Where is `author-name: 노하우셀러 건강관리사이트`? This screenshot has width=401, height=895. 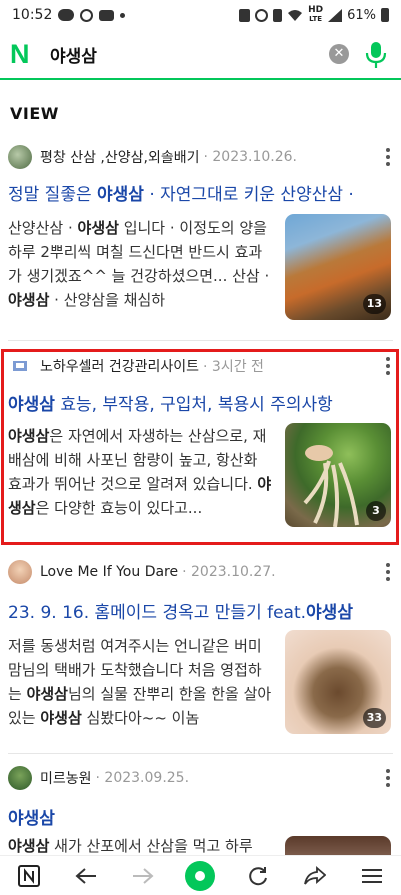 author-name: 노하우셀러 건강관리사이트 is located at coordinates (119, 366).